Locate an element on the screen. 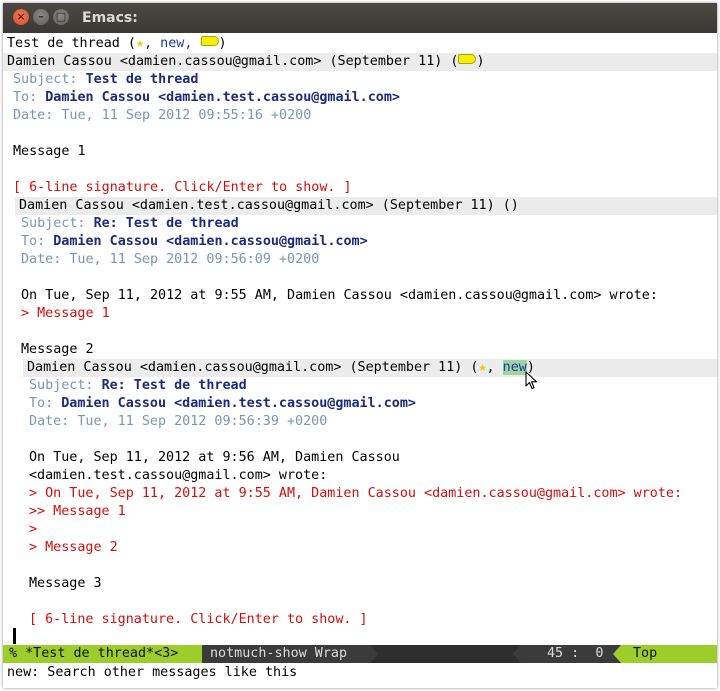 The height and width of the screenshot is (691, 720). message-date-short: (September 11) is located at coordinates (386, 61).